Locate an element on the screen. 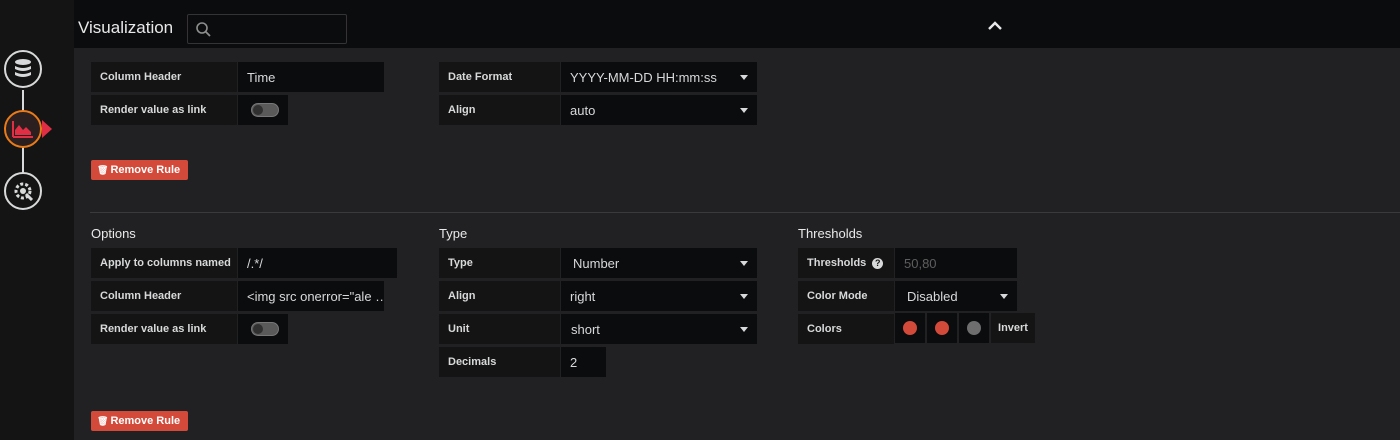  queries-tab is located at coordinates (23, 69).